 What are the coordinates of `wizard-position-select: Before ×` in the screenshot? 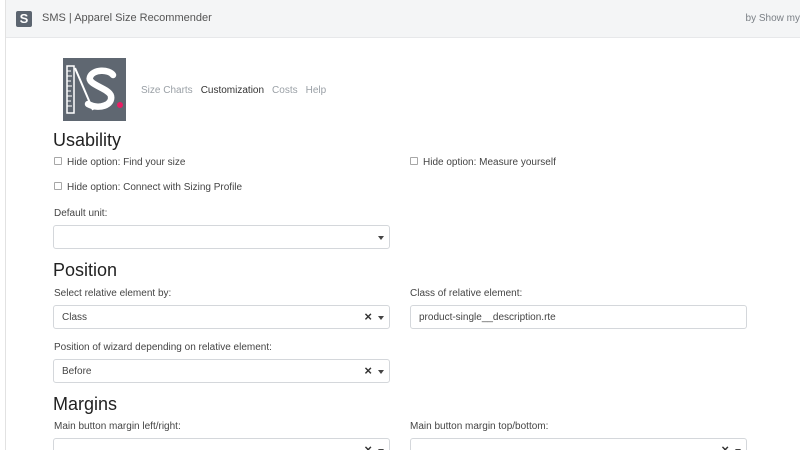 It's located at (221, 371).